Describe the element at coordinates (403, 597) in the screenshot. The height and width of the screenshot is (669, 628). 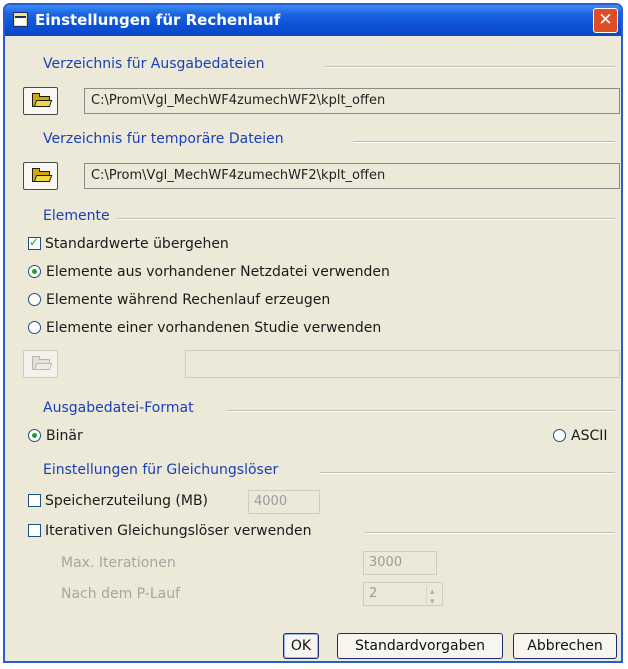
I see `after-p-run-spinner: 2` at that location.